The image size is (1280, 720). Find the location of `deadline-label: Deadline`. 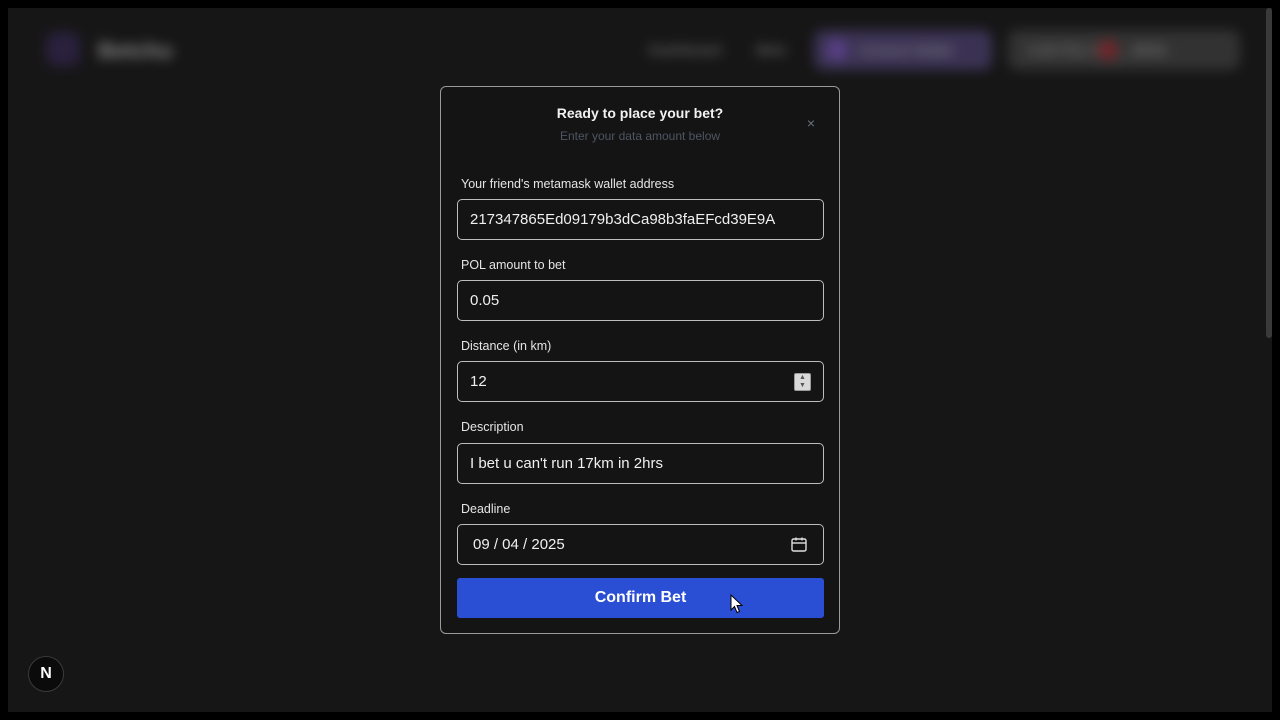

deadline-label: Deadline is located at coordinates (486, 509).